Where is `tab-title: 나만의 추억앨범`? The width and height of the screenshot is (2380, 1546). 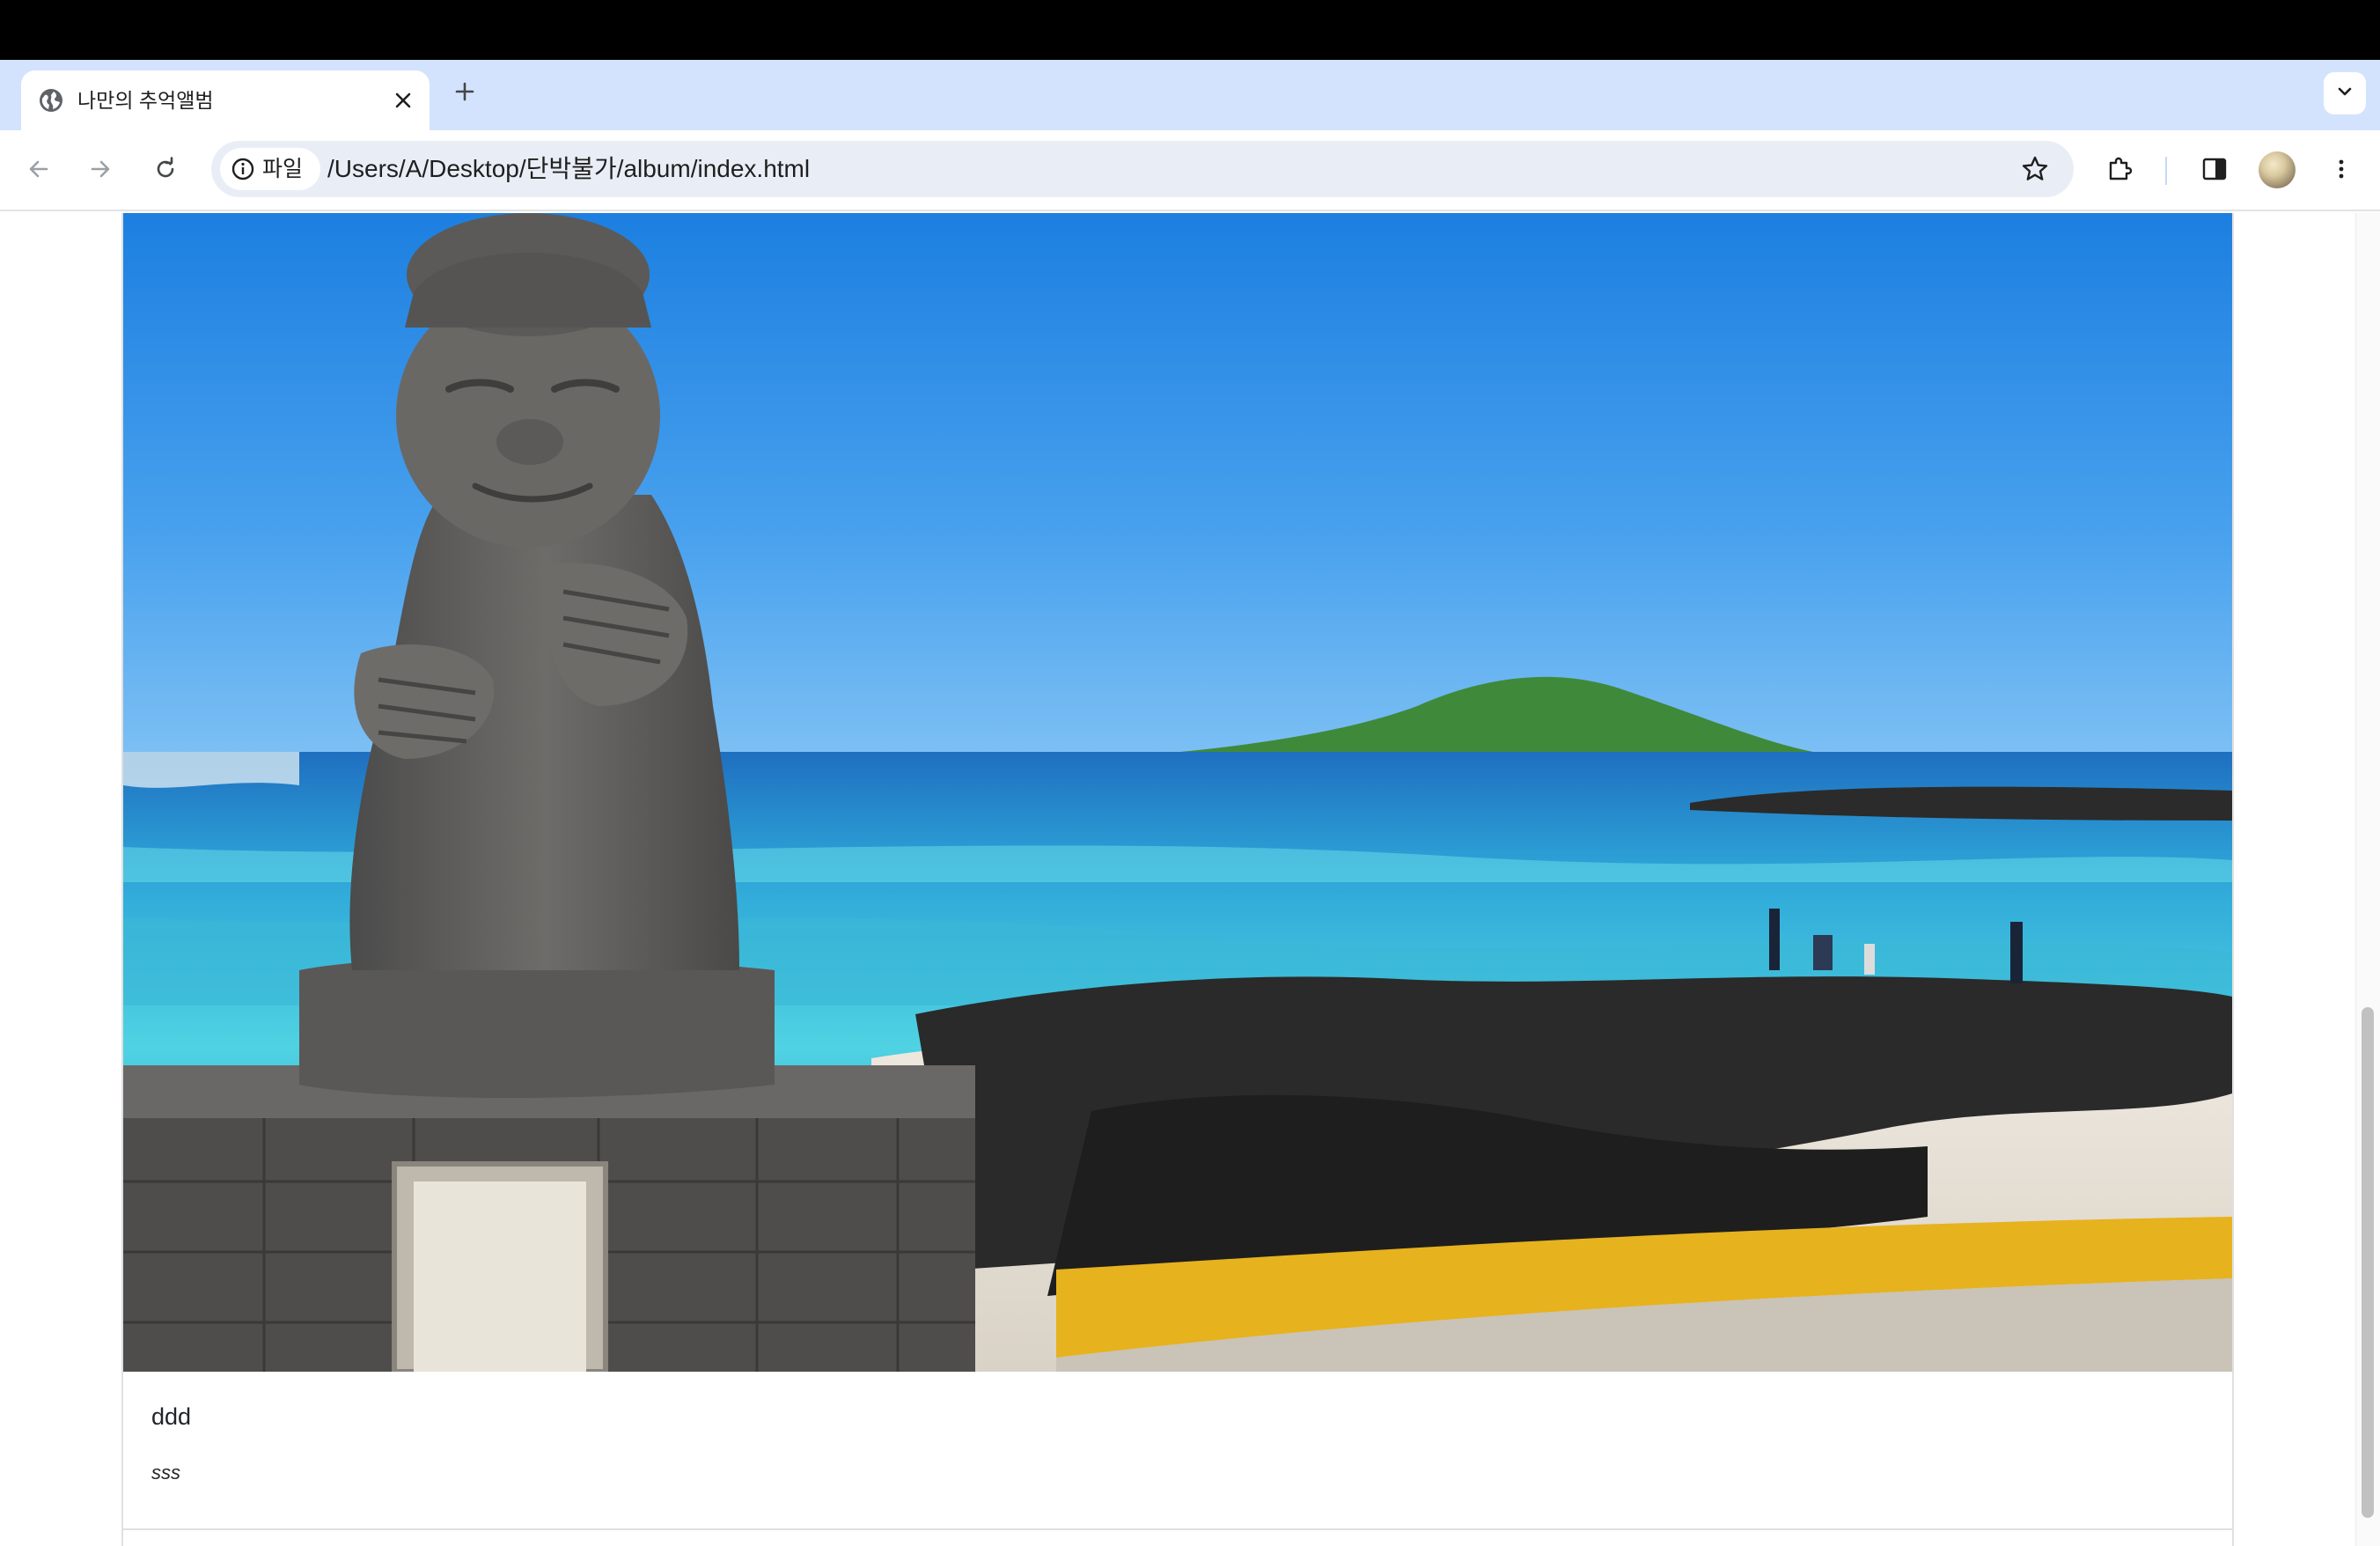 tab-title: 나만의 추억앨범 is located at coordinates (145, 100).